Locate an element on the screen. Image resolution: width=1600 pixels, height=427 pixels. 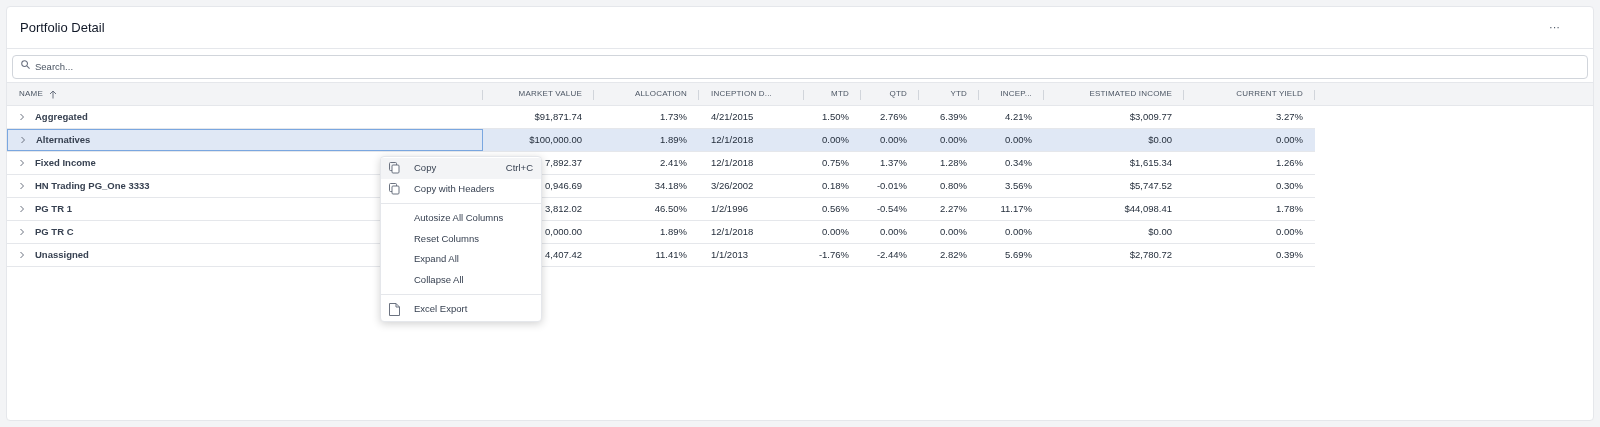
table-cell-text: 4/21/2015 is located at coordinates (732, 116).